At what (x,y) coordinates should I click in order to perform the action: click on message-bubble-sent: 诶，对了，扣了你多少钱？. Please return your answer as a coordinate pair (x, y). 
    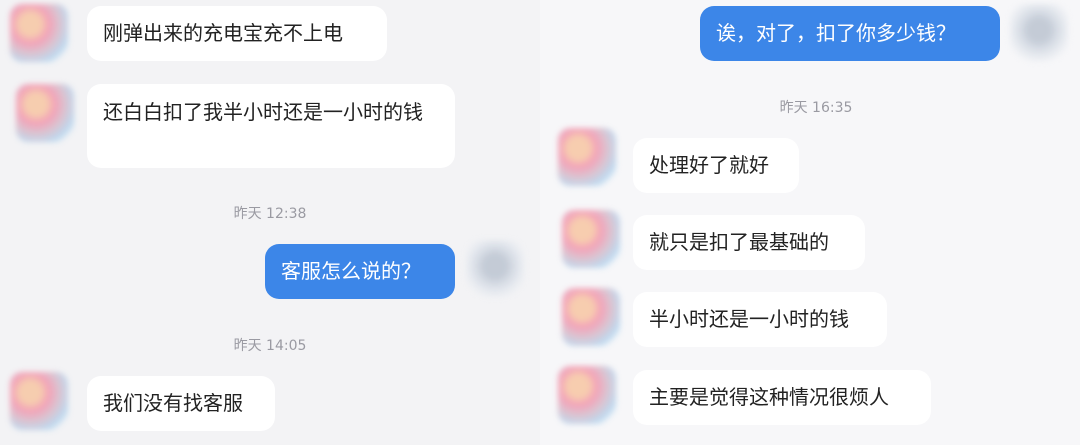
    Looking at the image, I should click on (850, 33).